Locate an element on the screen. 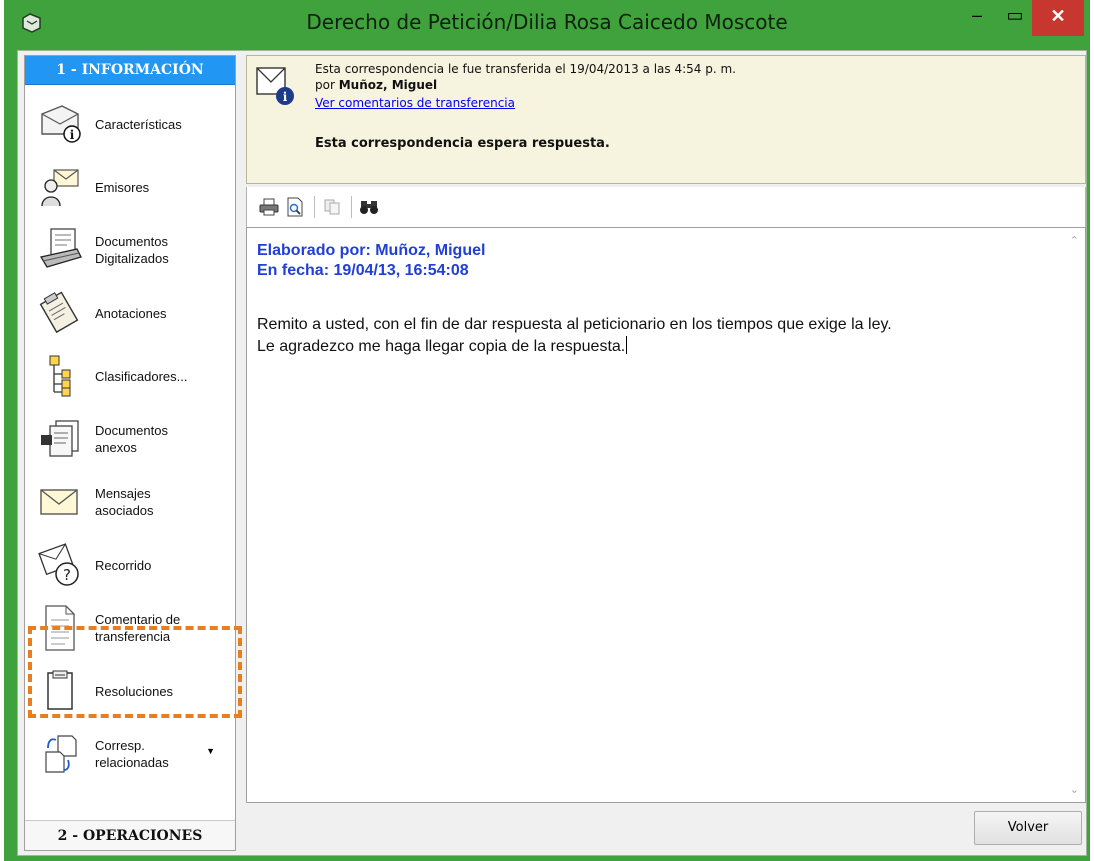  envelope-icon is located at coordinates (60, 502).